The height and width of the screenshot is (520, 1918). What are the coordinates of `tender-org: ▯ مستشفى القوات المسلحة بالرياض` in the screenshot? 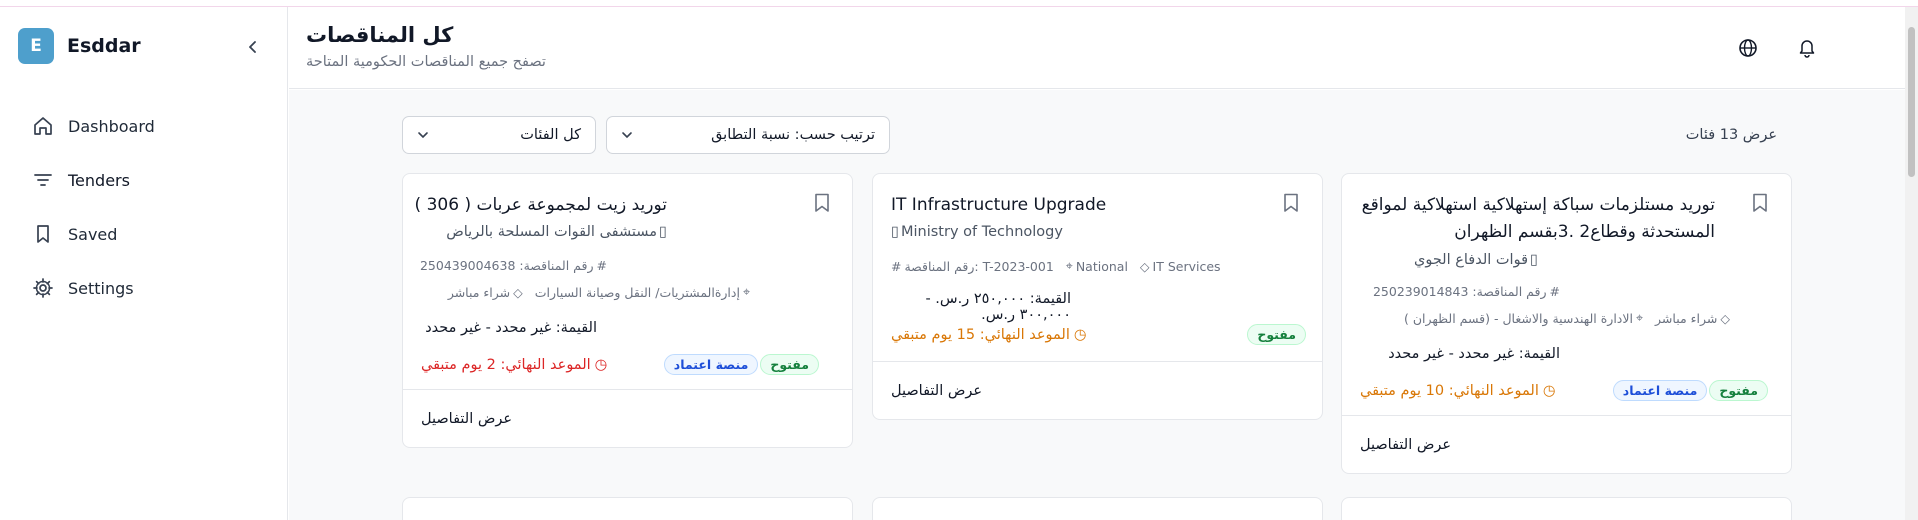 It's located at (556, 232).